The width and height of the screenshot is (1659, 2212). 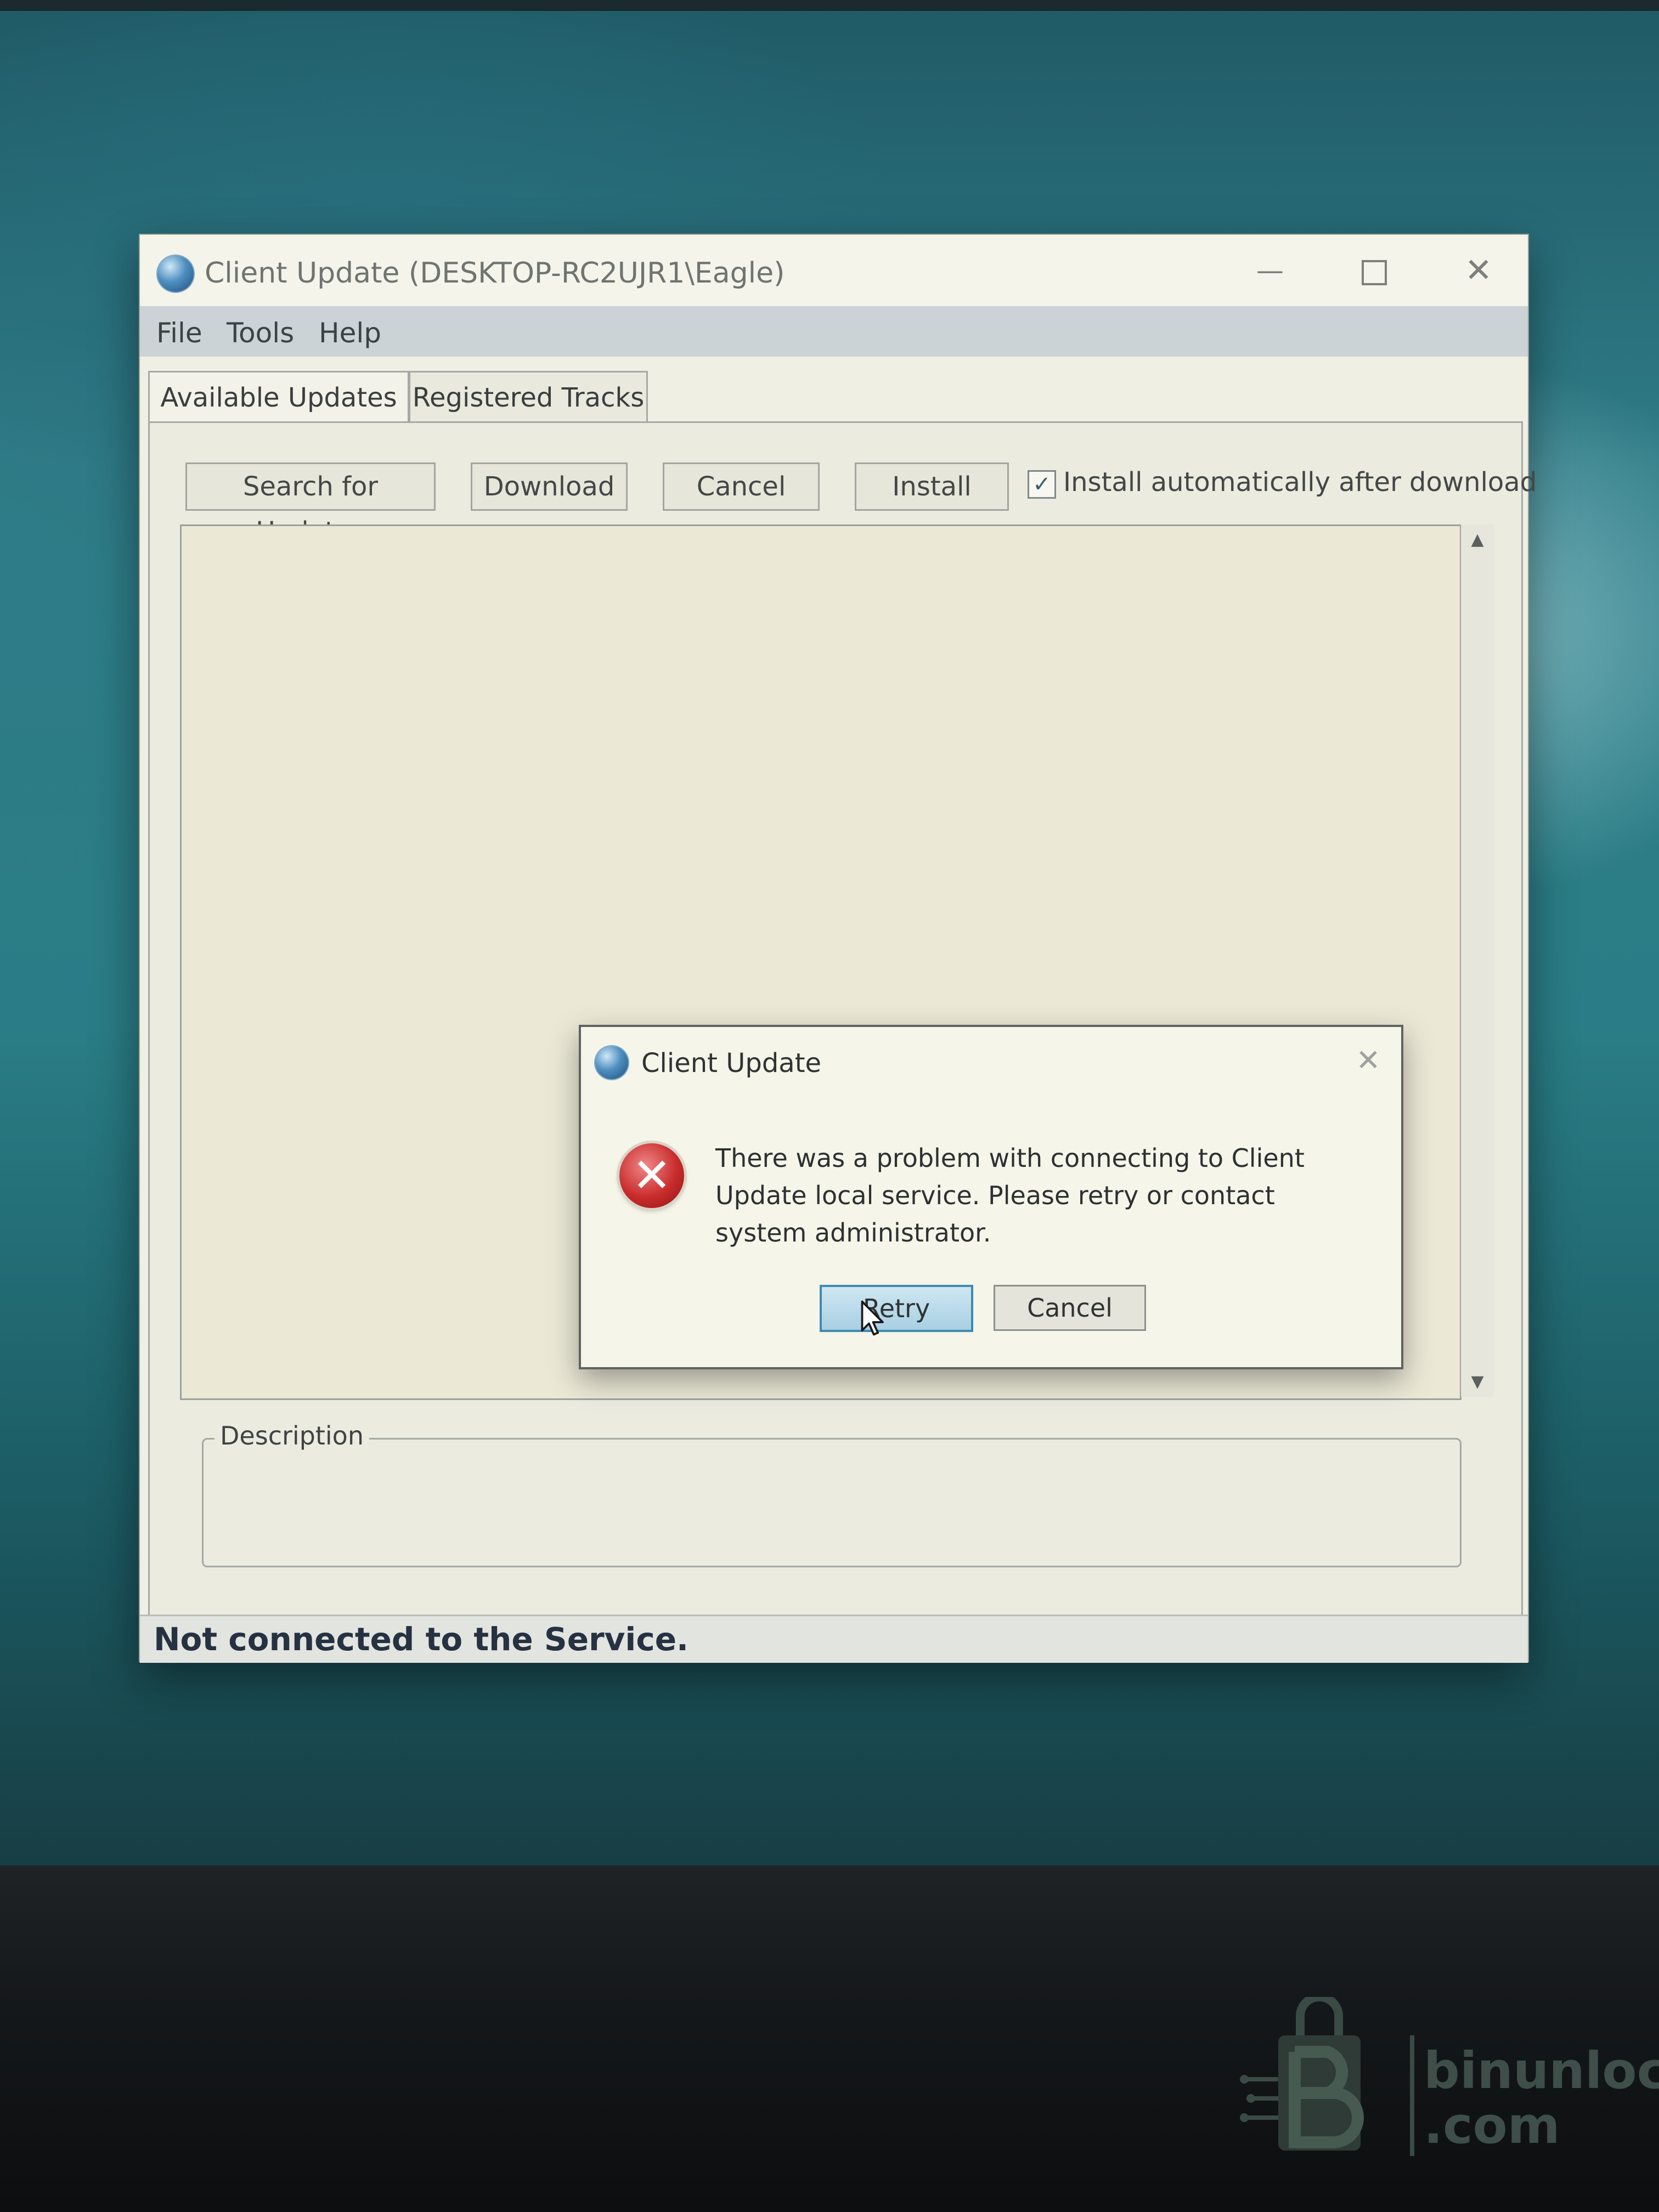 What do you see at coordinates (897, 1308) in the screenshot?
I see `retry-button: Retry` at bounding box center [897, 1308].